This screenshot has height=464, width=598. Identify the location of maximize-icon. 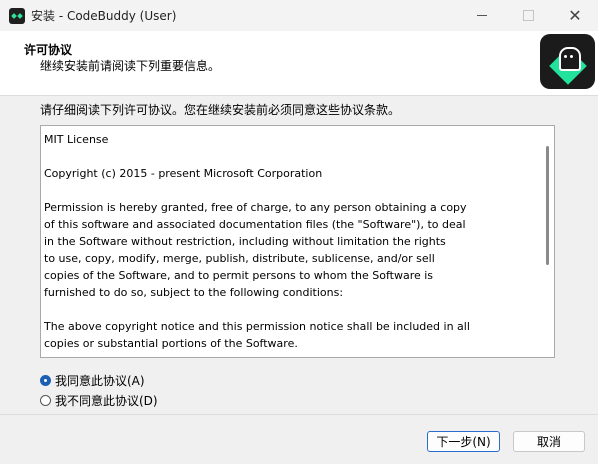
(528, 15).